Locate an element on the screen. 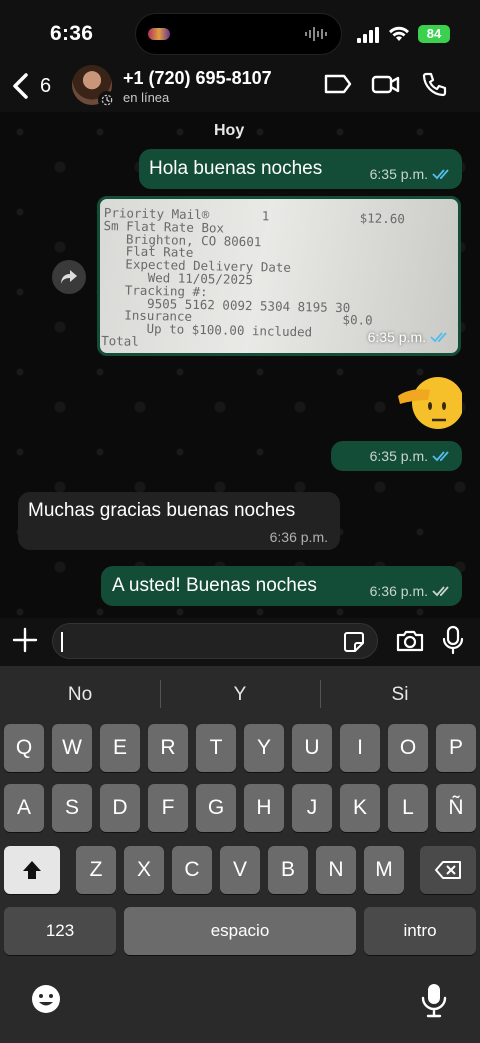  backspace-key is located at coordinates (448, 870).